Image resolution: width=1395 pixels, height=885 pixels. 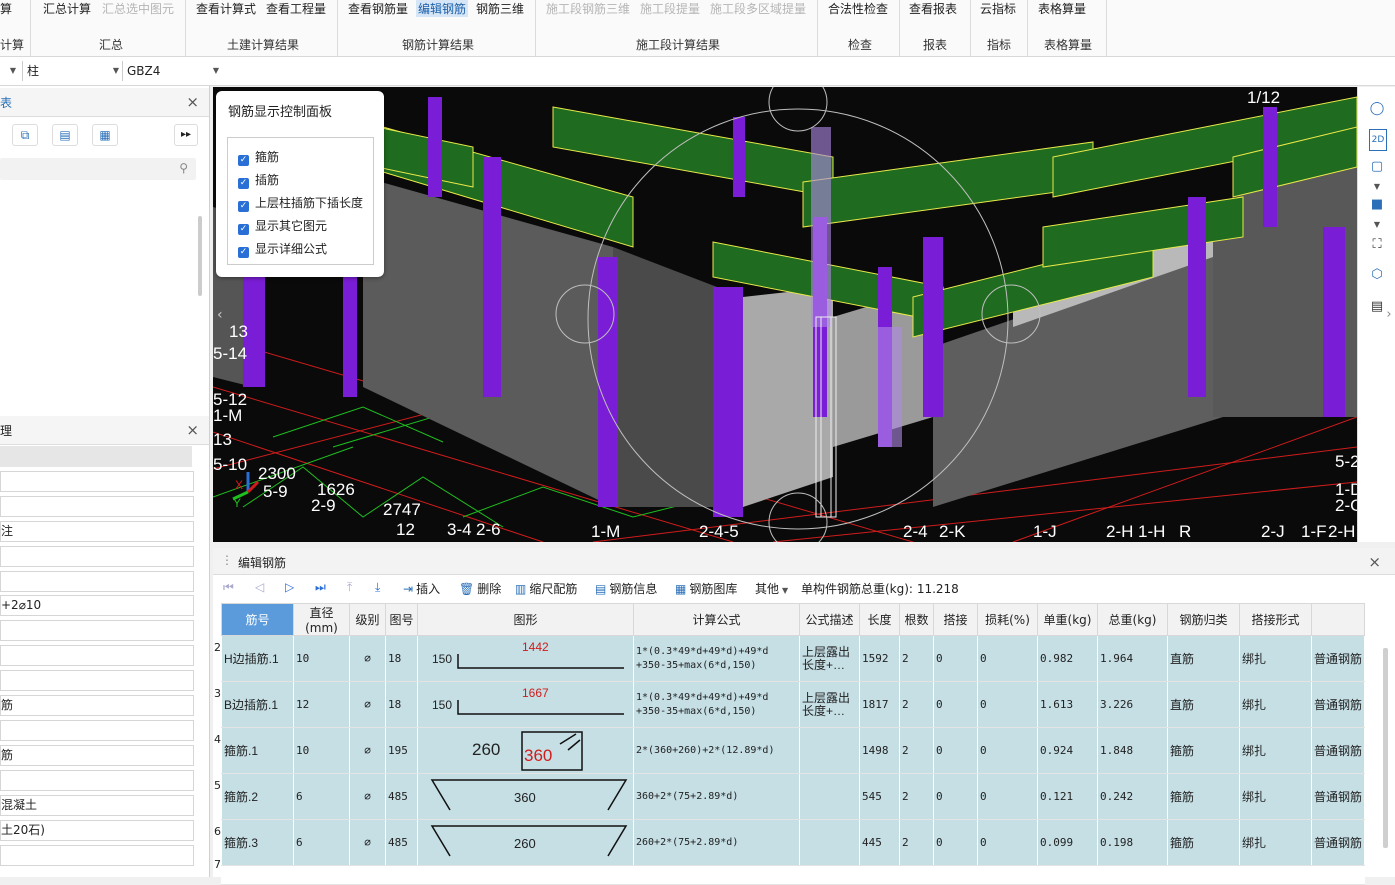 I want to click on property-row: 注, so click(x=97, y=531).